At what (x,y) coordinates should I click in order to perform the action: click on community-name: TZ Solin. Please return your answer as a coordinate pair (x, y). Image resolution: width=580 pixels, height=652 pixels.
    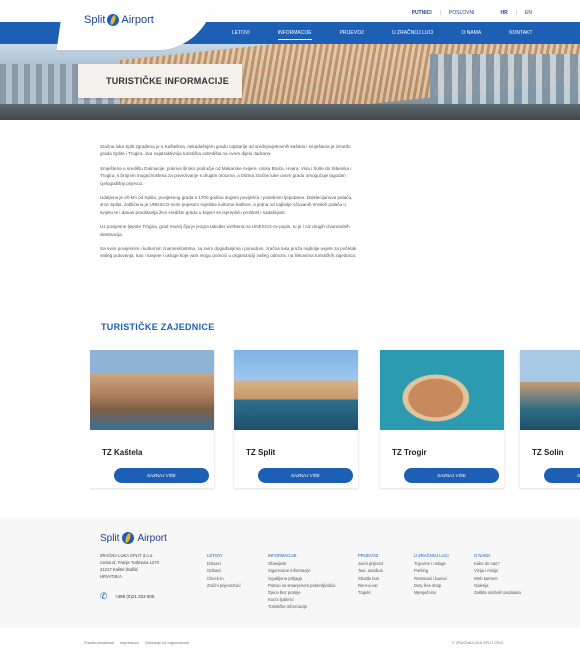
    Looking at the image, I should click on (548, 452).